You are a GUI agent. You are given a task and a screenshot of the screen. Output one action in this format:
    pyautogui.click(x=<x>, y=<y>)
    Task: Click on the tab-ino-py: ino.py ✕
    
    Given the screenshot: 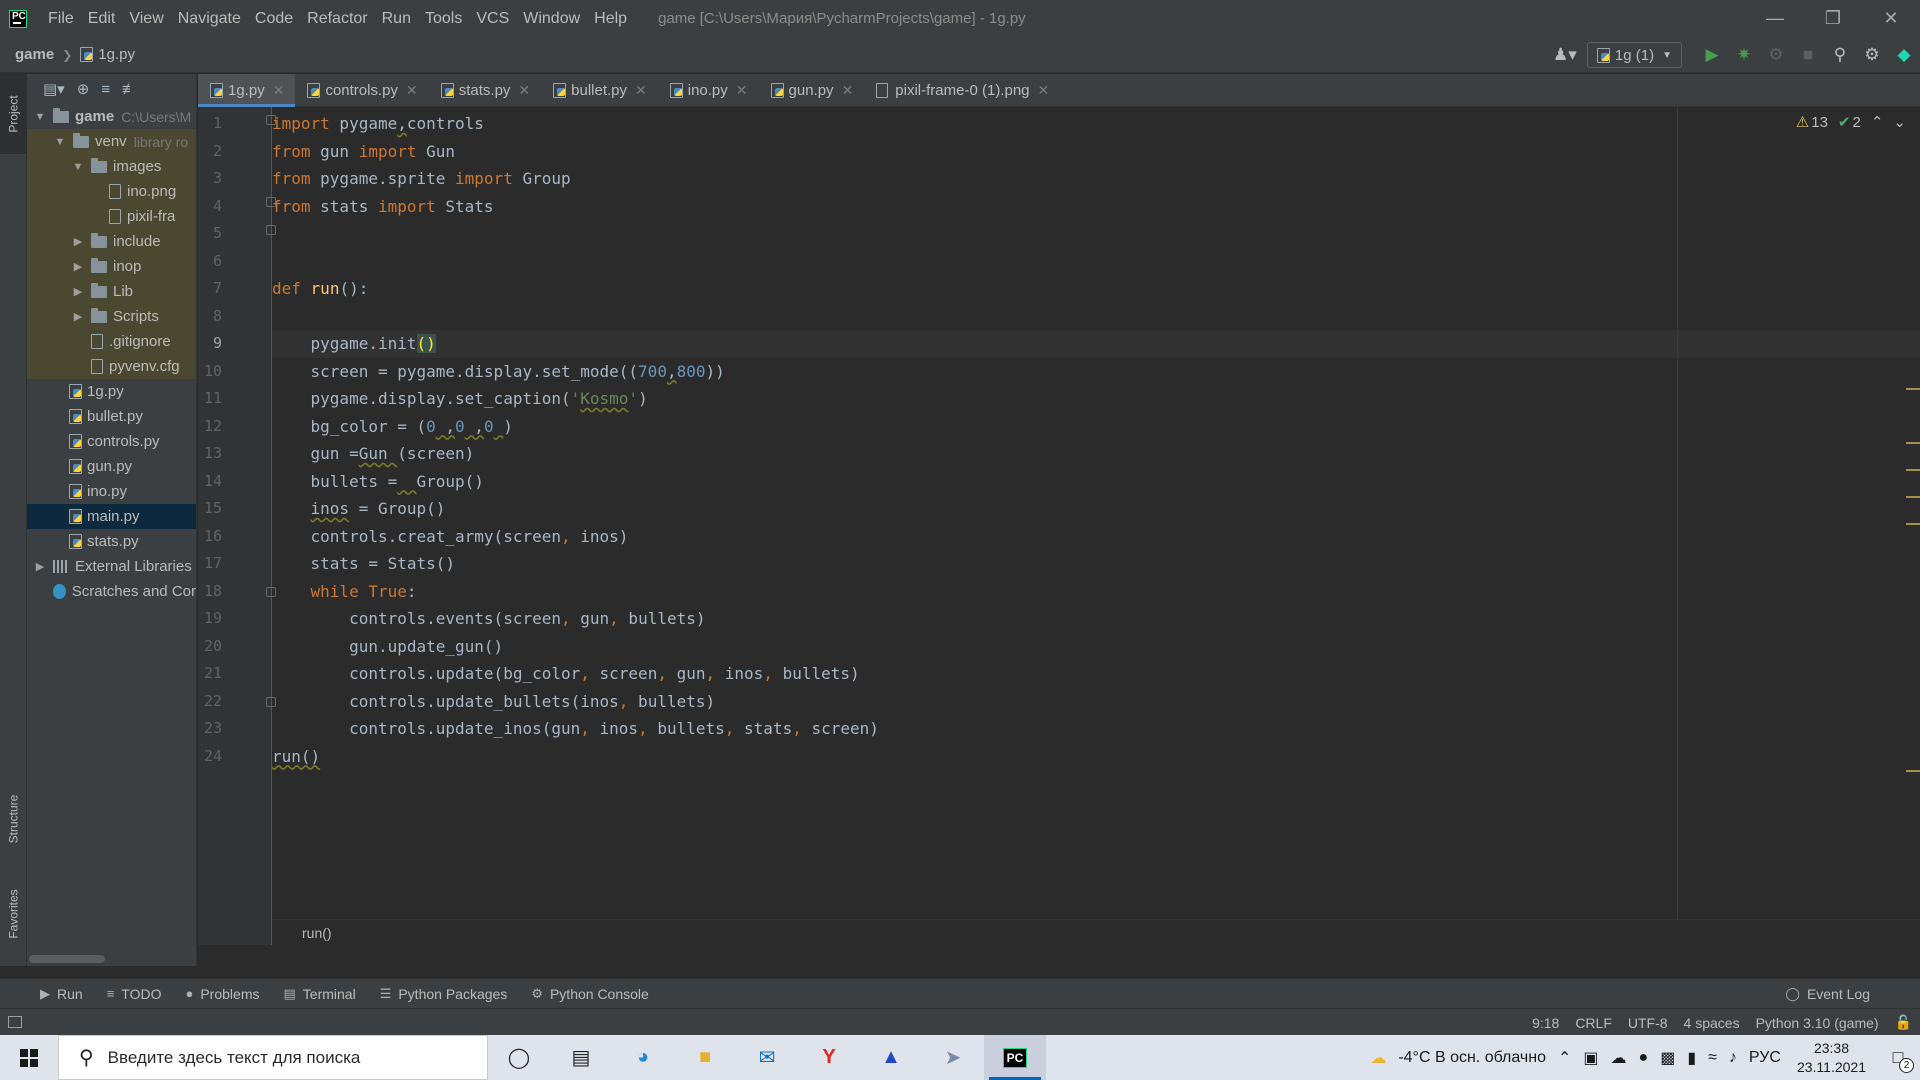 What is the action you would take?
    pyautogui.click(x=708, y=90)
    